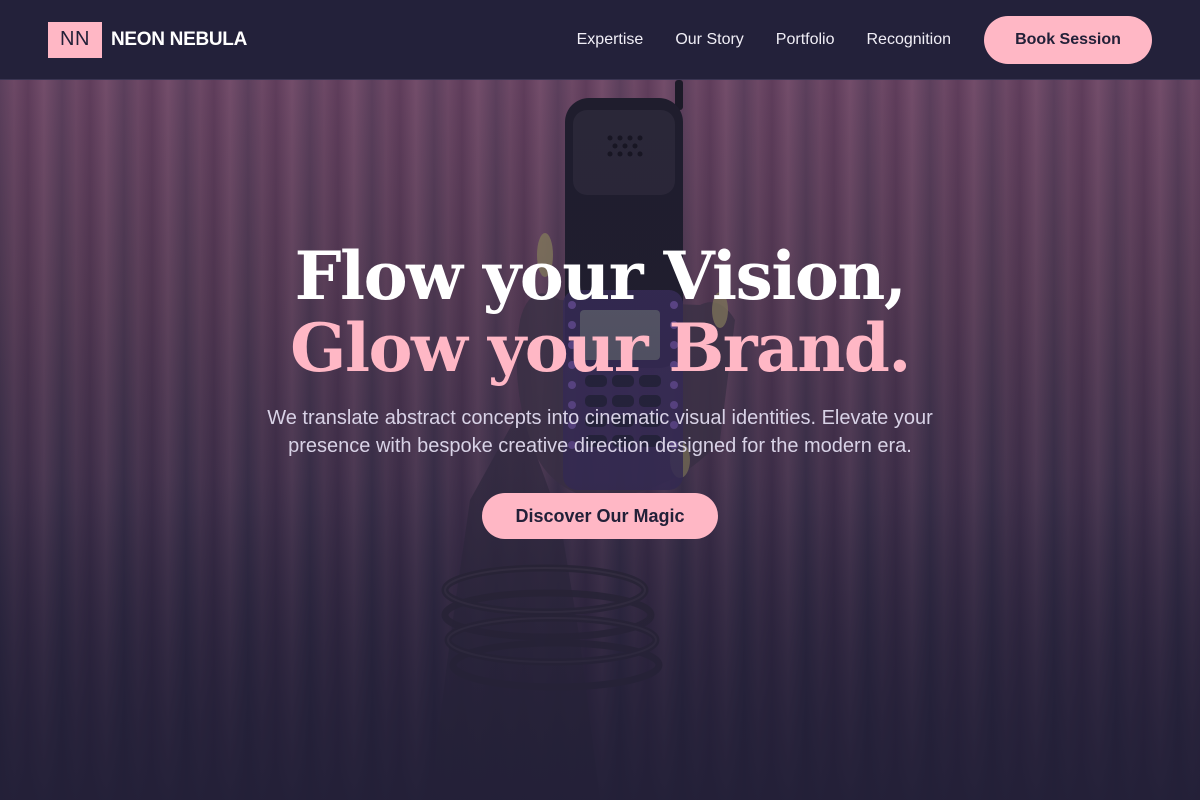 This screenshot has height=800, width=1200. Describe the element at coordinates (1068, 39) in the screenshot. I see `book-session-button: Book Session` at that location.